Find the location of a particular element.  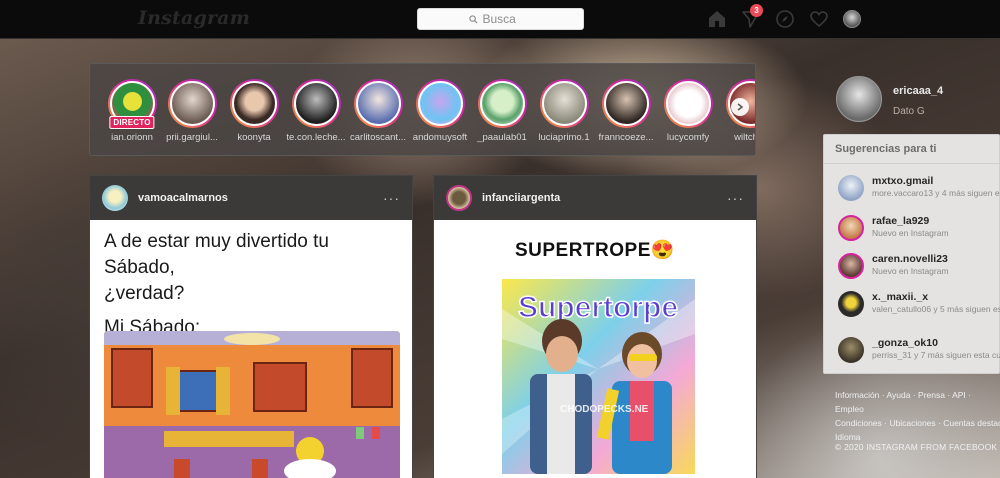

profile-fullname: Dato G is located at coordinates (909, 111).